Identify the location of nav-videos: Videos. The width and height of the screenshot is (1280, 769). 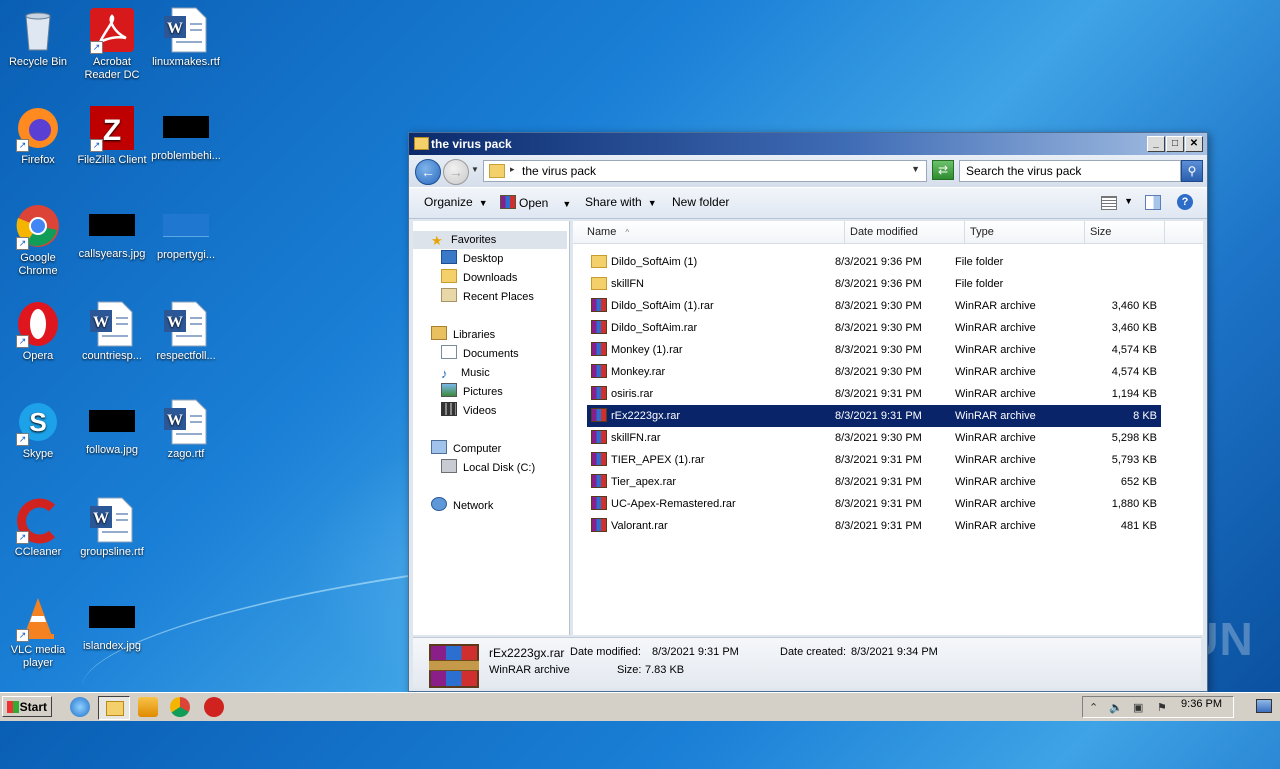
(468, 411).